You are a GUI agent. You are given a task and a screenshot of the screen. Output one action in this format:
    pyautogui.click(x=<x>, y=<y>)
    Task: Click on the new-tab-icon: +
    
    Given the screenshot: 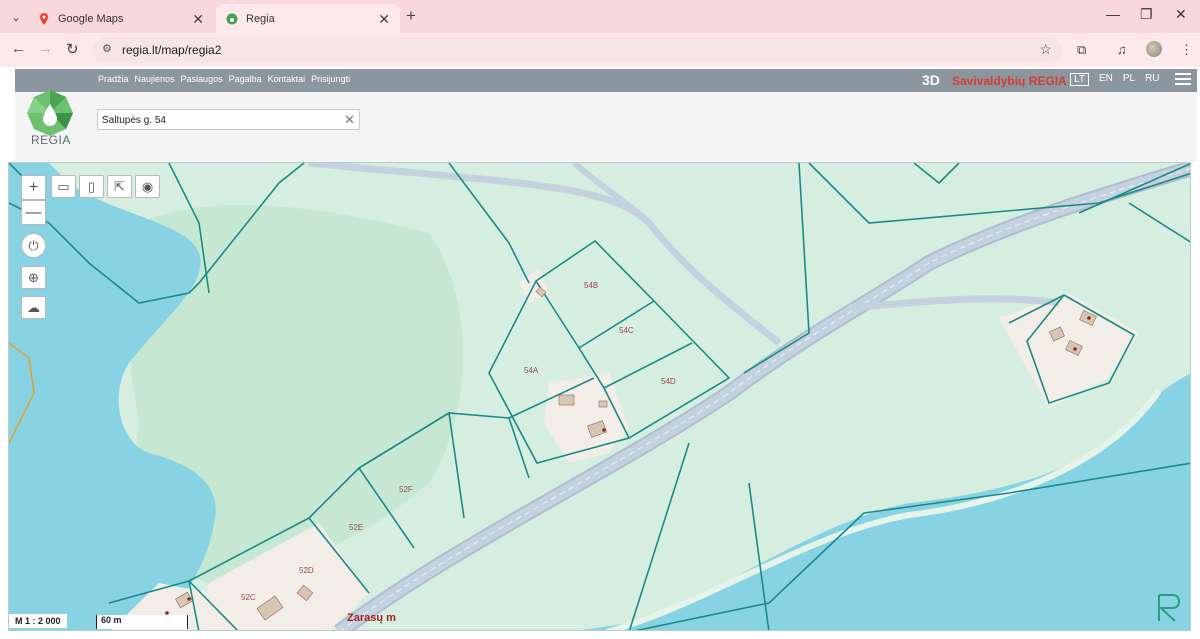 What is the action you would take?
    pyautogui.click(x=411, y=16)
    